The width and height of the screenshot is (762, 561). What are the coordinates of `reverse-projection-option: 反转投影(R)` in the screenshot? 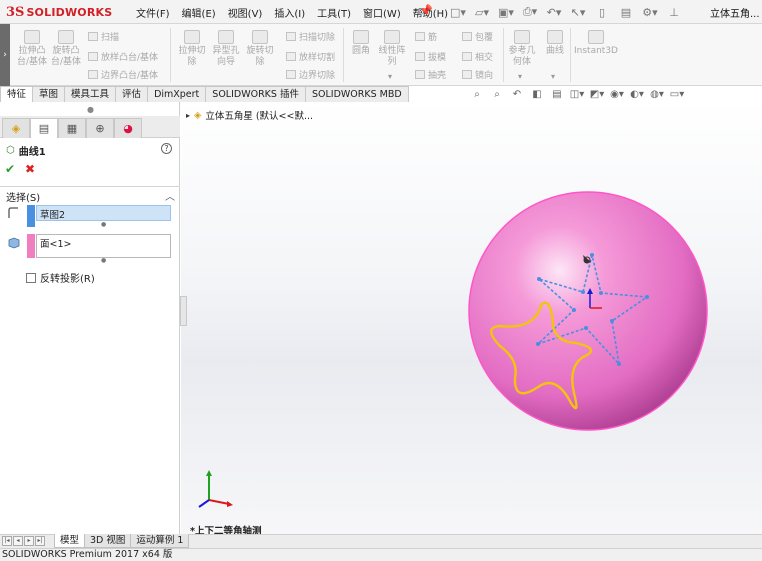 It's located at (60, 277).